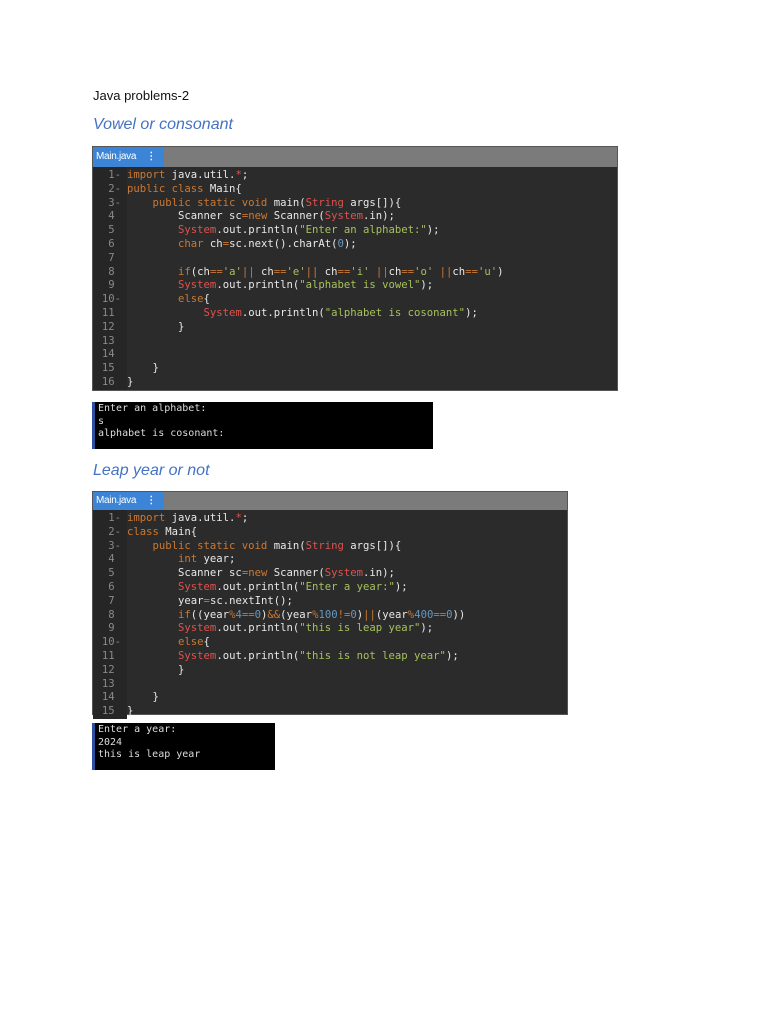  I want to click on line-number: 12, so click(111, 669).